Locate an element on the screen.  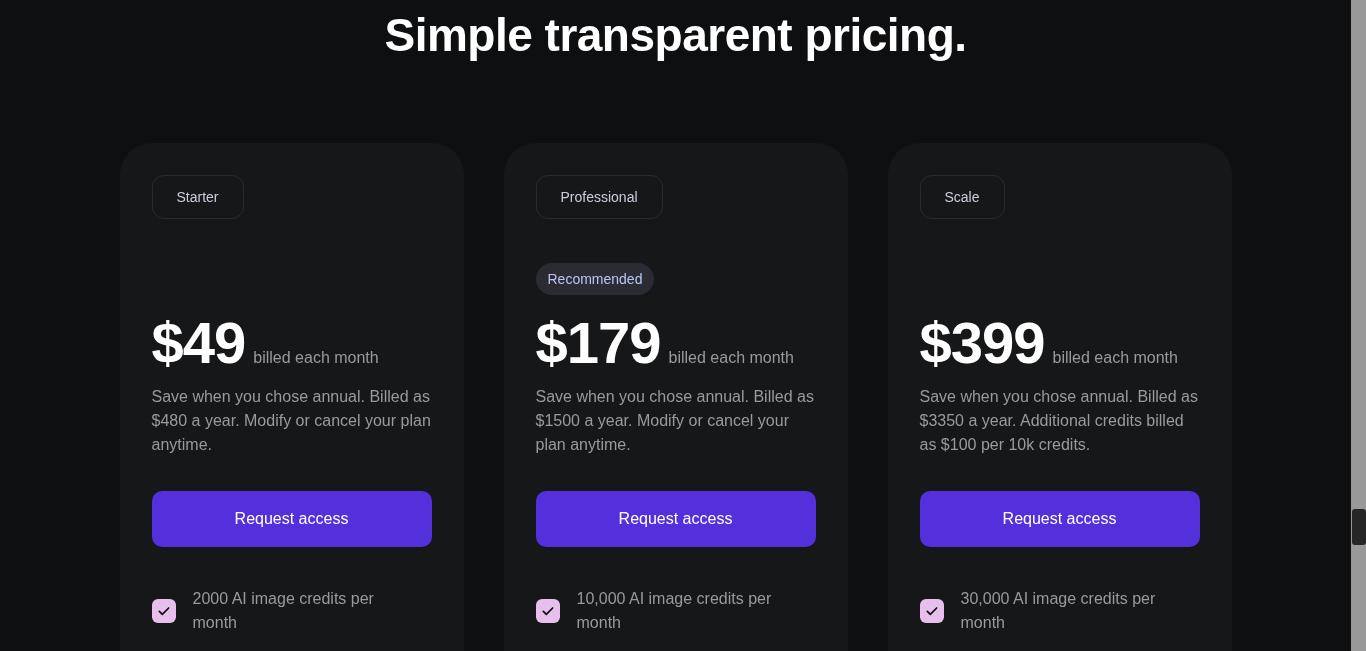
price: $49 is located at coordinates (198, 343).